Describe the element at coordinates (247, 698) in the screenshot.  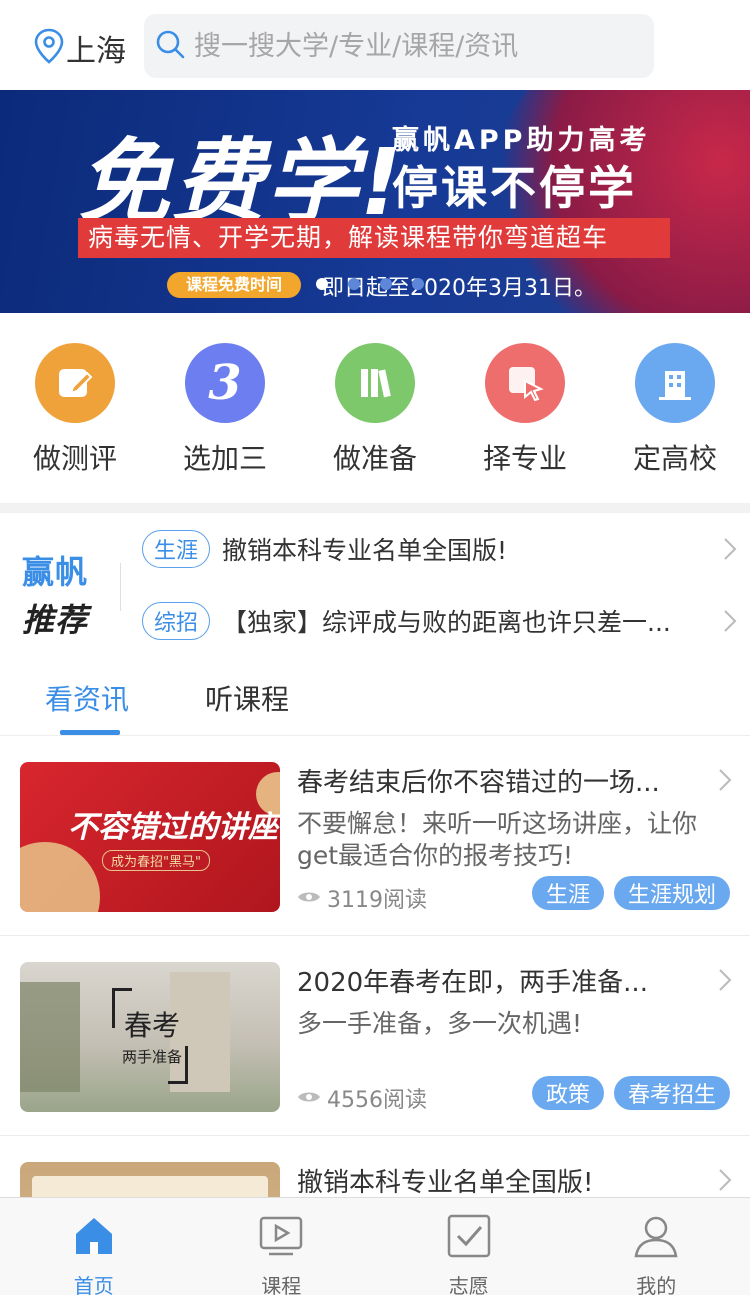
I see `tab-courses: 听课程` at that location.